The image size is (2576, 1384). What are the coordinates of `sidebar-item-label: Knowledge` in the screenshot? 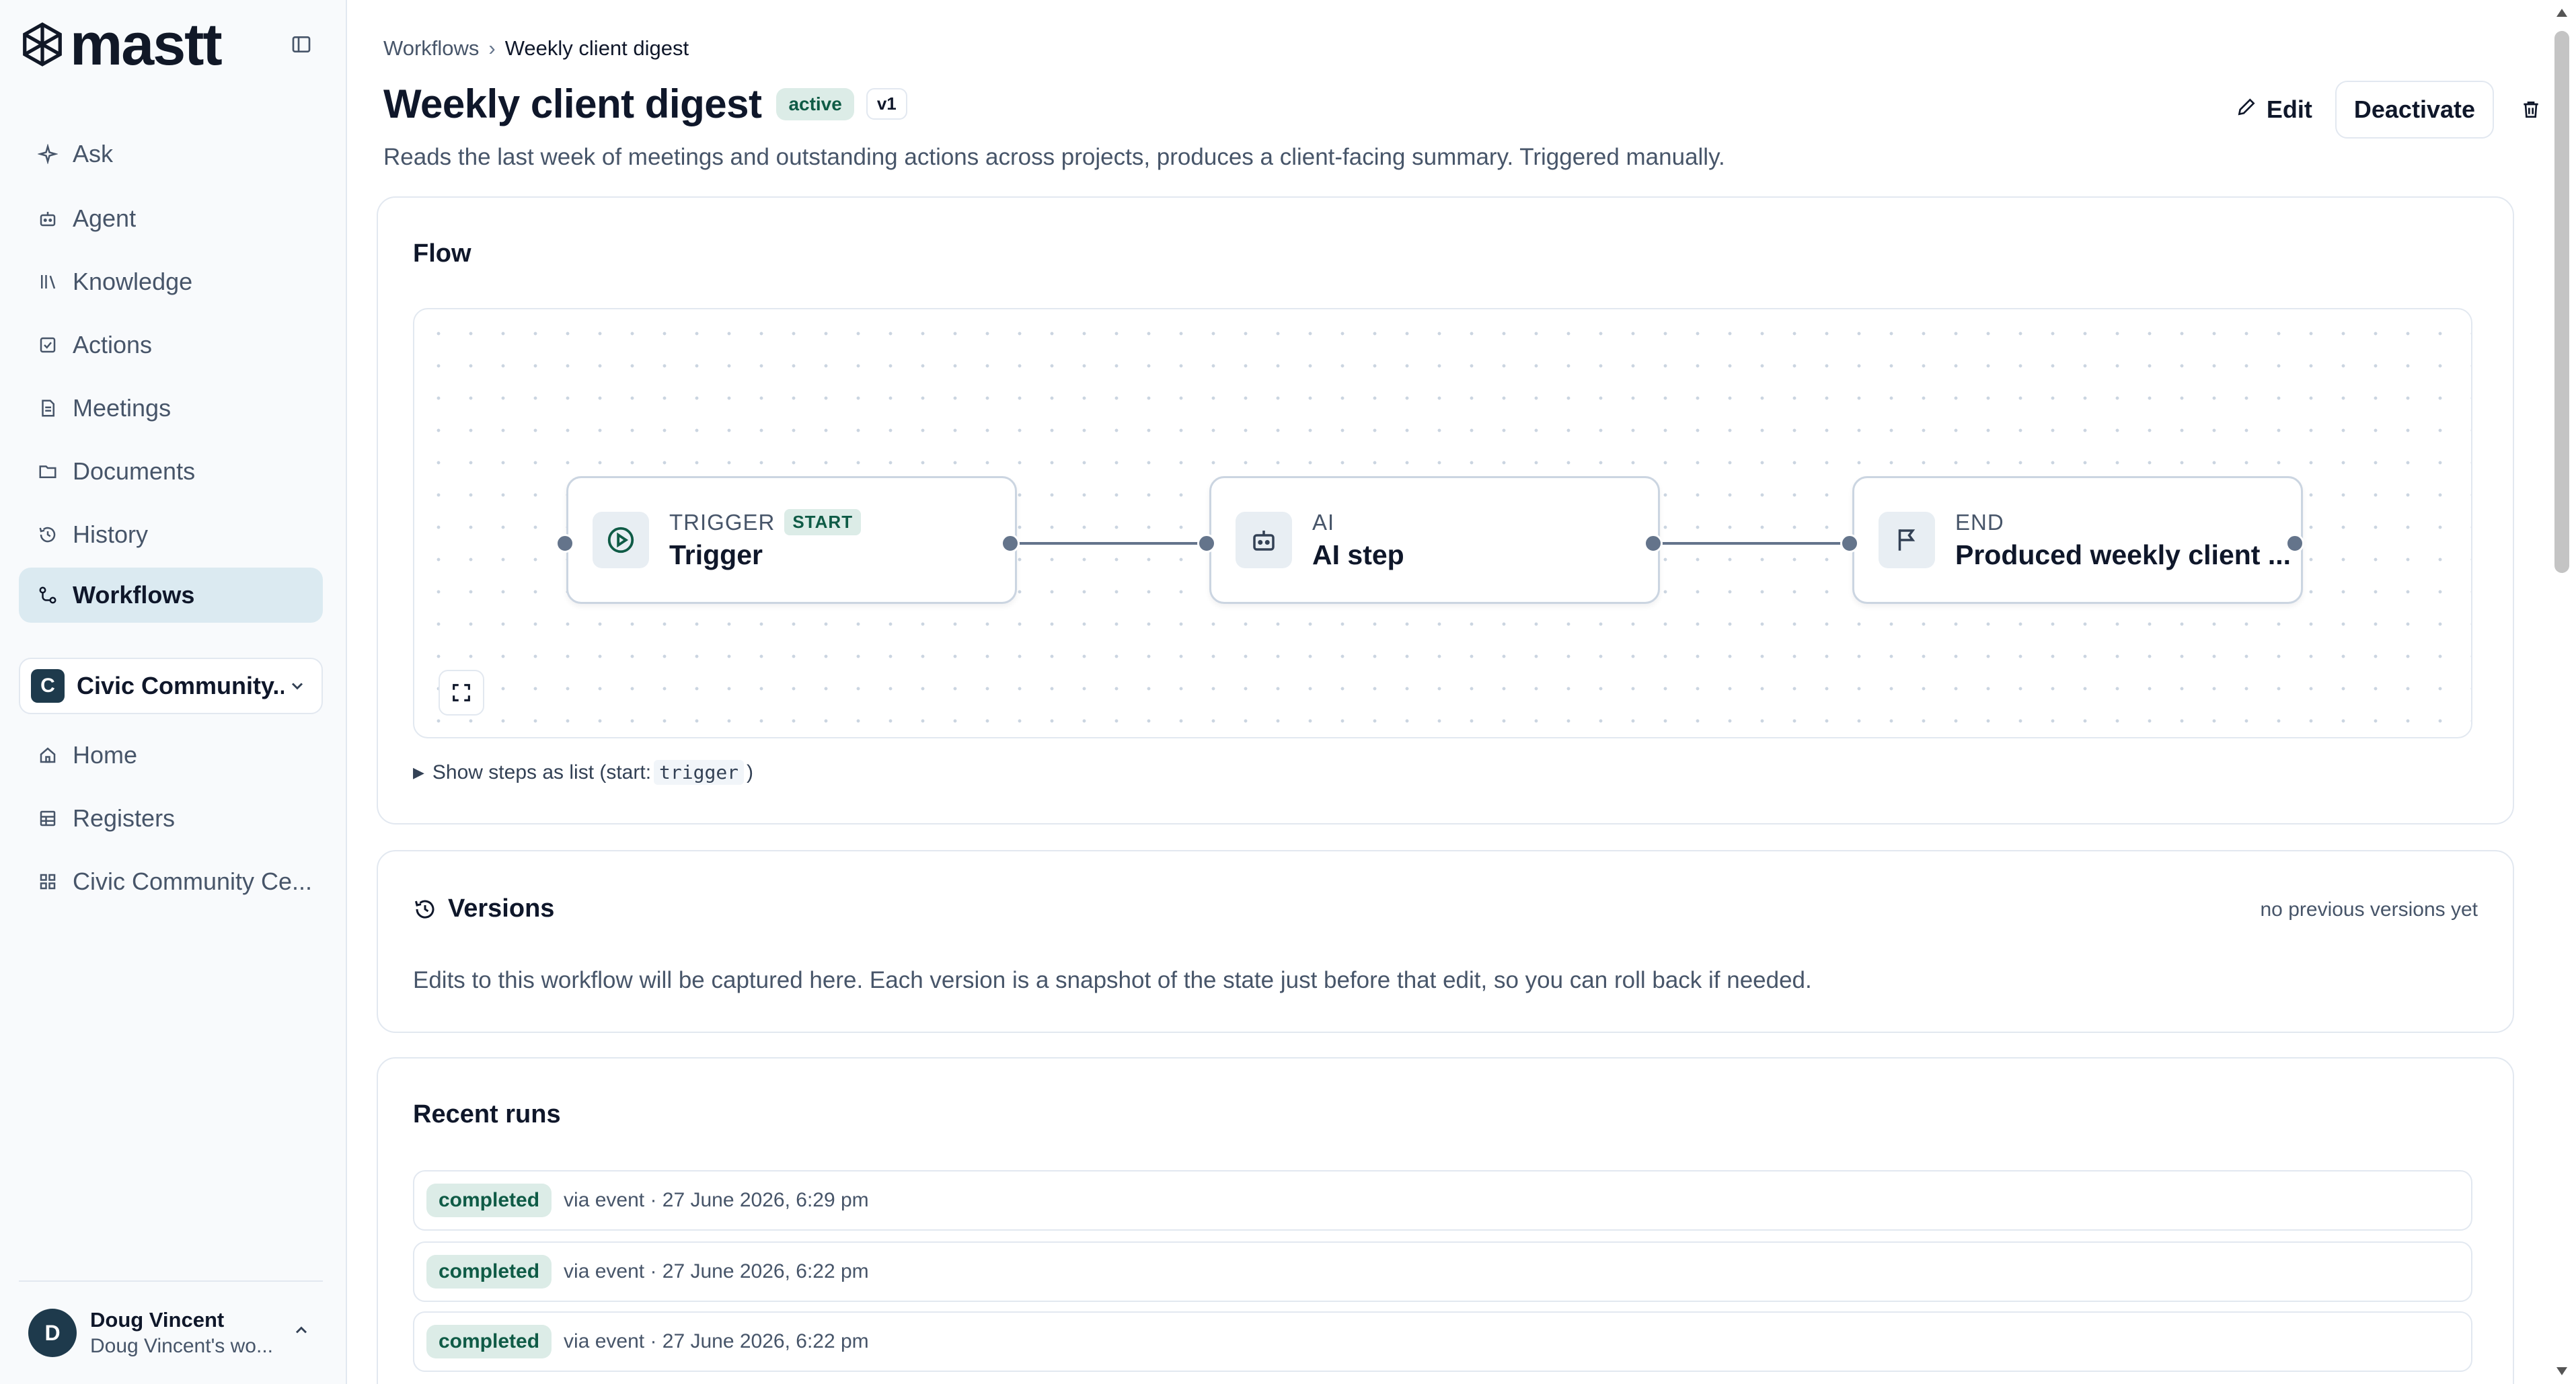 It's located at (133, 281).